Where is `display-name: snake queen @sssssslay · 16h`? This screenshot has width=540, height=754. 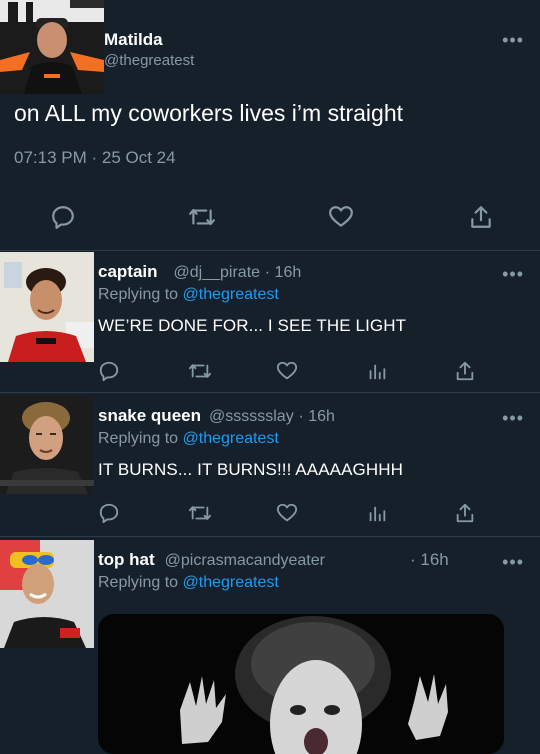 display-name: snake queen @sssssslay · 16h is located at coordinates (216, 416).